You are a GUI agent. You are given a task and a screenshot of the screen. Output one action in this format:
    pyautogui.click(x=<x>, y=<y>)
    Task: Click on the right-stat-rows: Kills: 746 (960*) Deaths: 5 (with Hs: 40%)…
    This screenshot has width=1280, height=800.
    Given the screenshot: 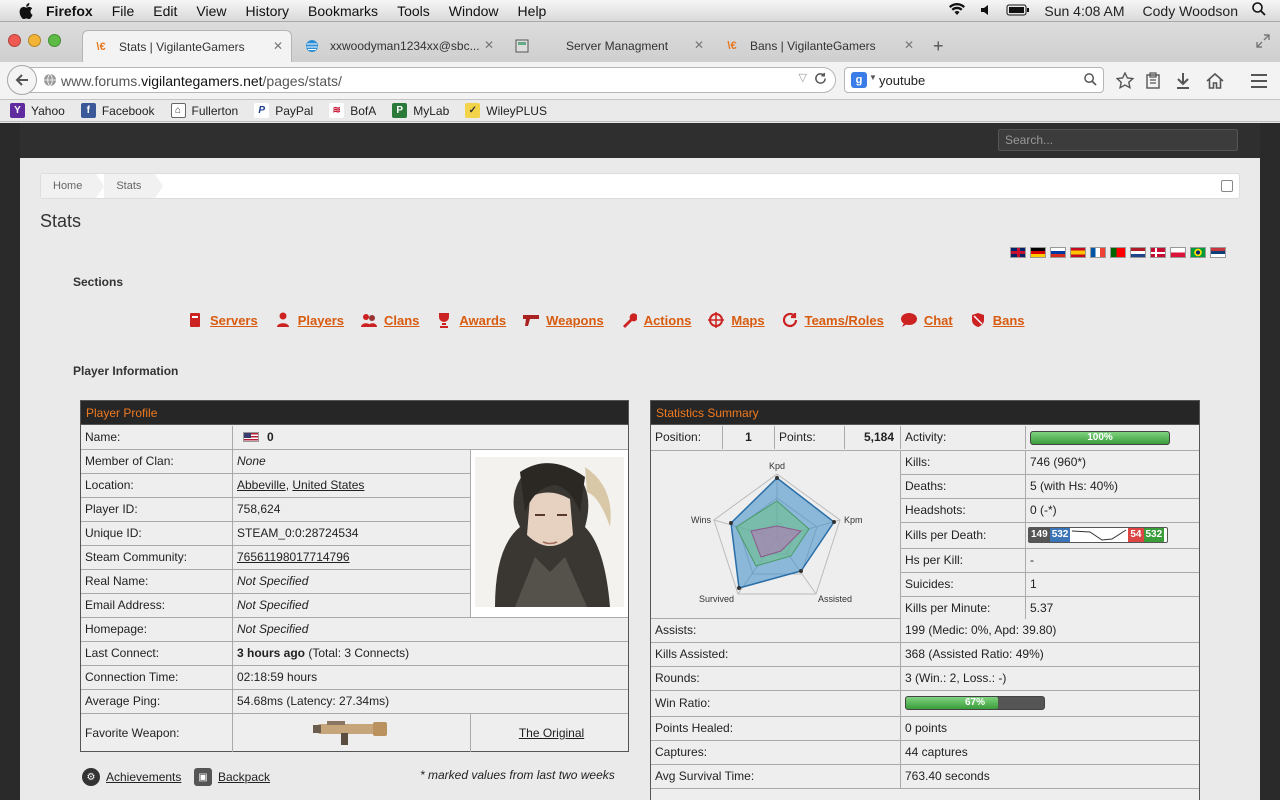 What is the action you would take?
    pyautogui.click(x=1050, y=535)
    